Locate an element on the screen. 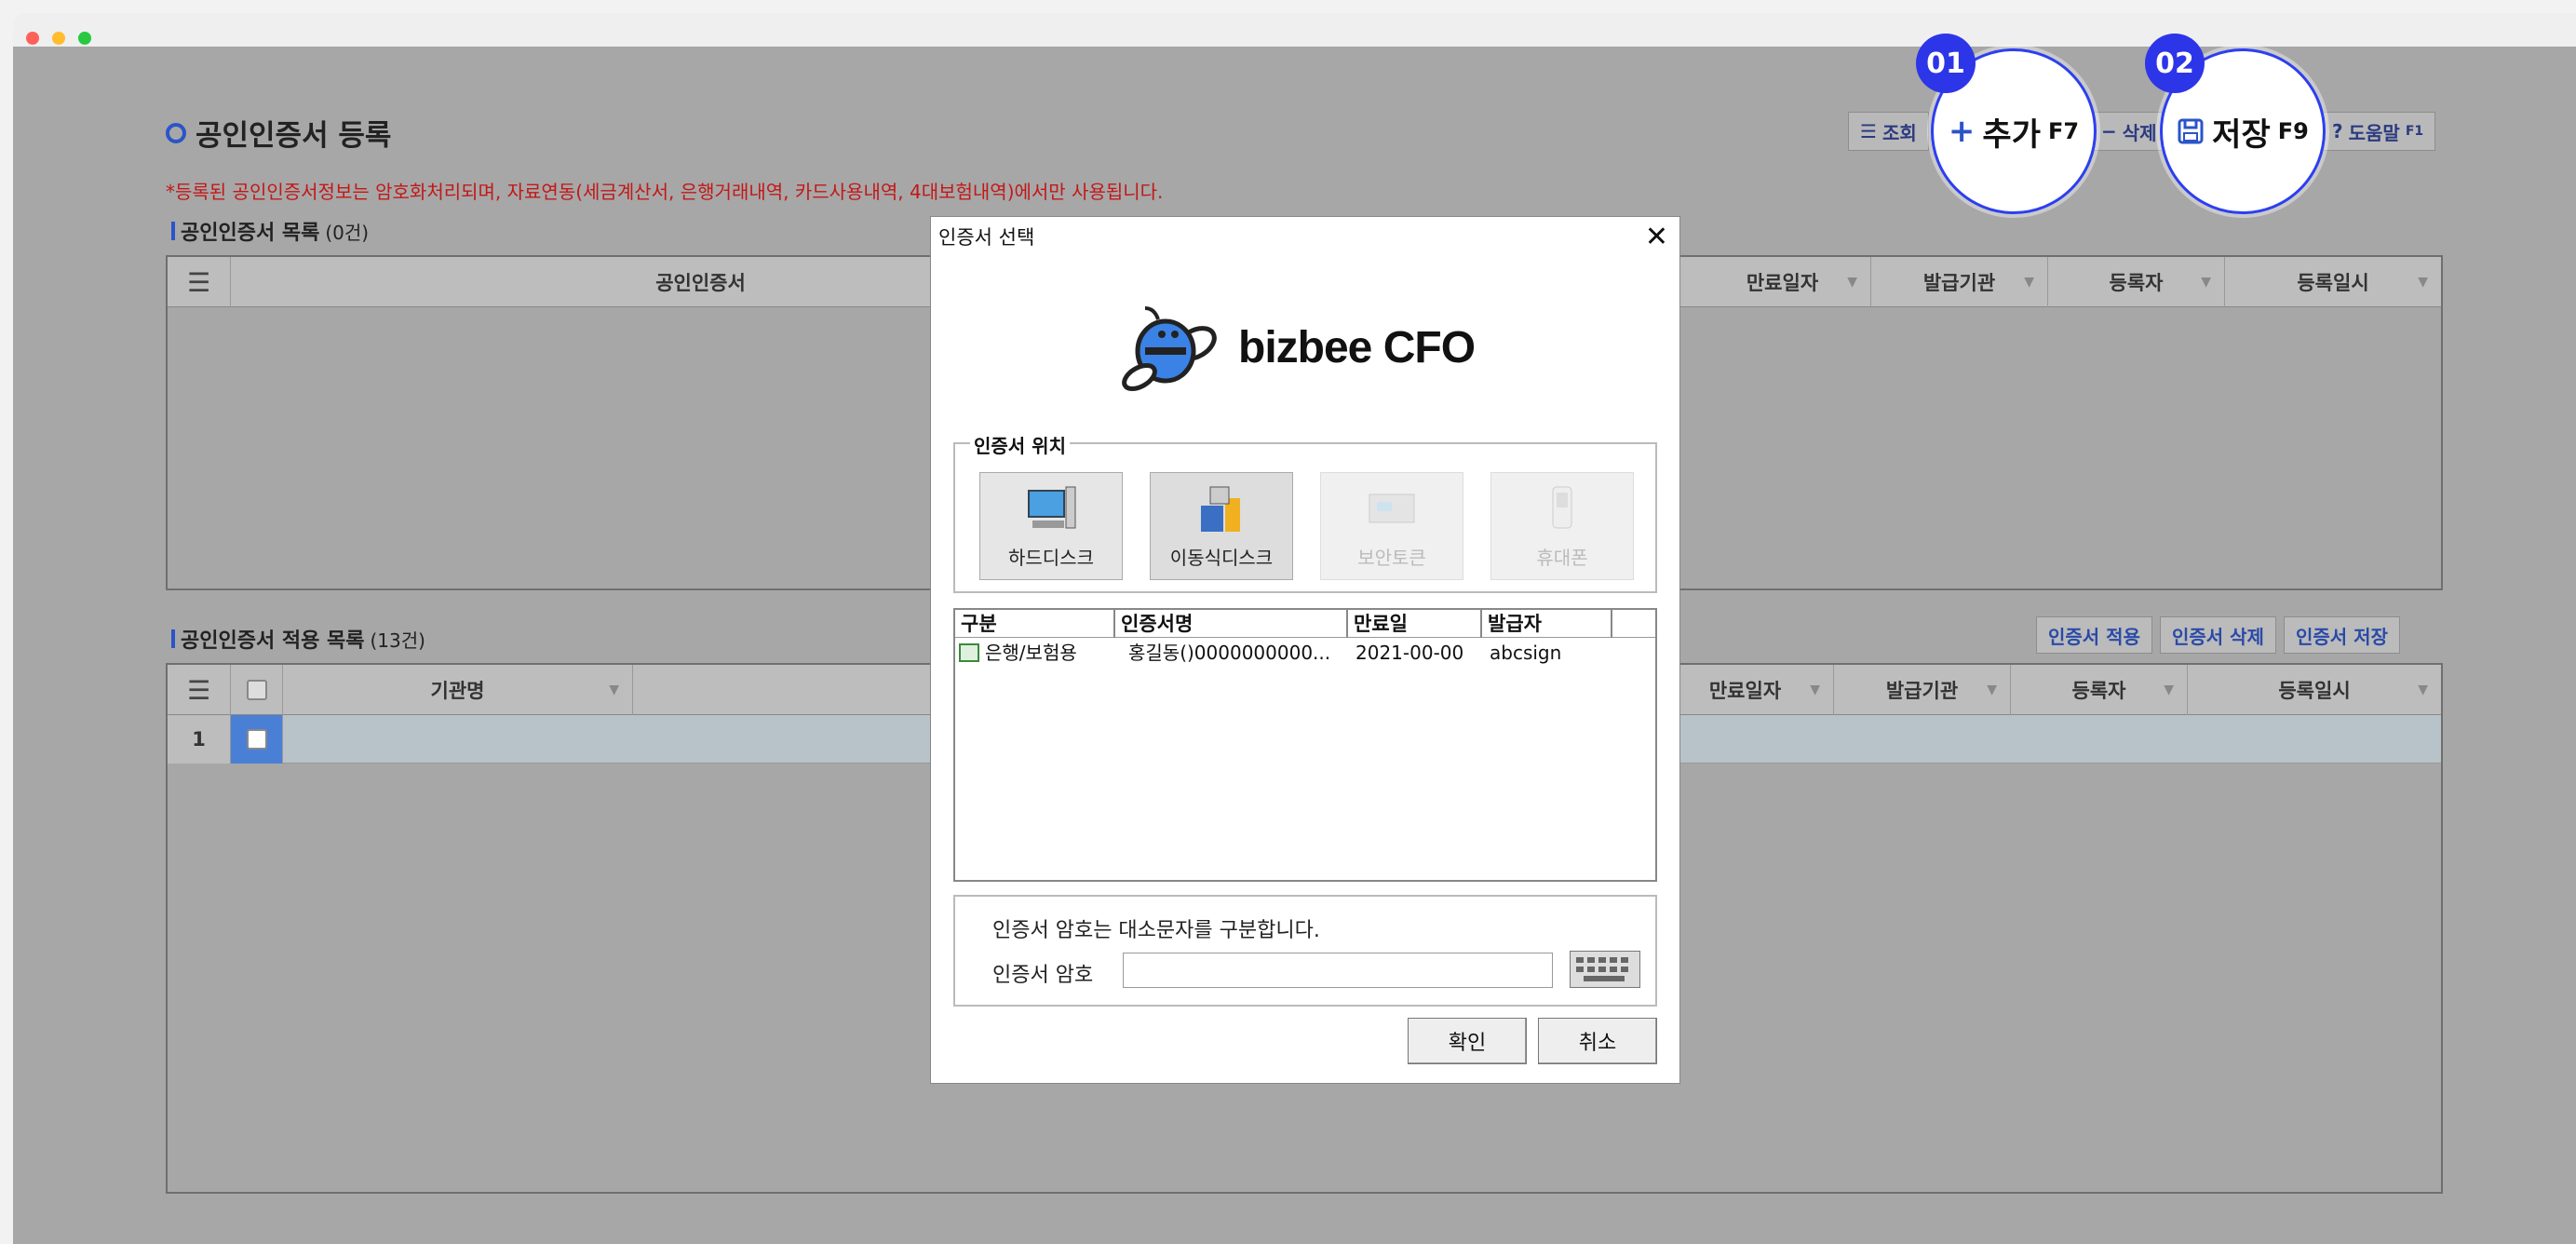 This screenshot has width=2576, height=1244. keyboard-icon is located at coordinates (1605, 969).